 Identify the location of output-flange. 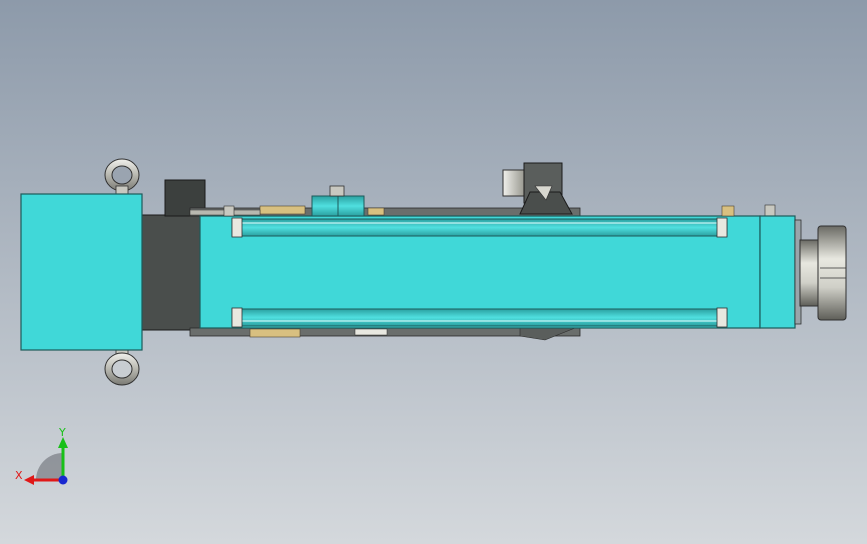
(823, 273).